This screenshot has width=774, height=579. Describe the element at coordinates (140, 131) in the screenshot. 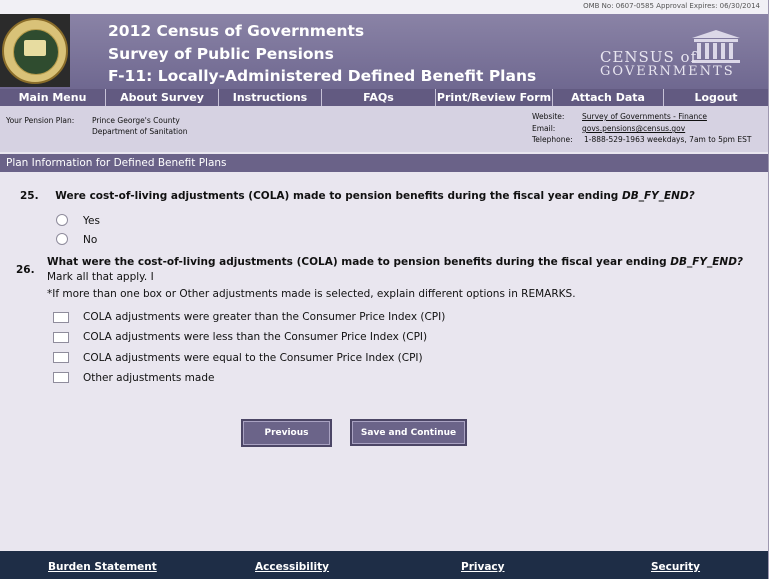

I see `pension-plan-name-line2: Department of Sanitation` at that location.